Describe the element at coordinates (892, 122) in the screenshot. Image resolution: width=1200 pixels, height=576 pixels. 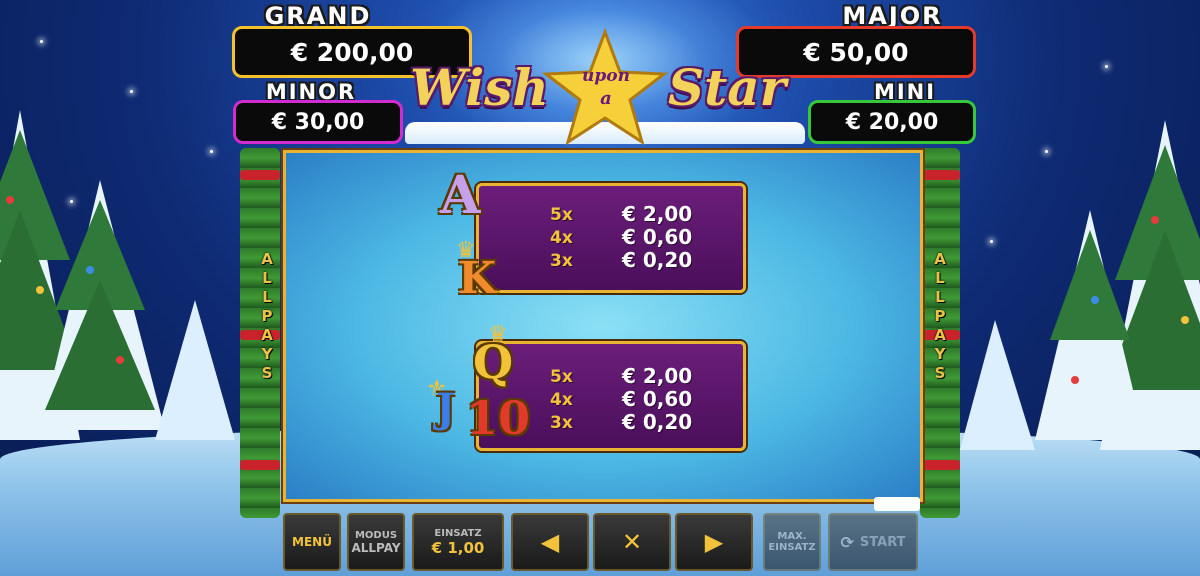
I see `mini-jackpot-value: € 20,00` at that location.